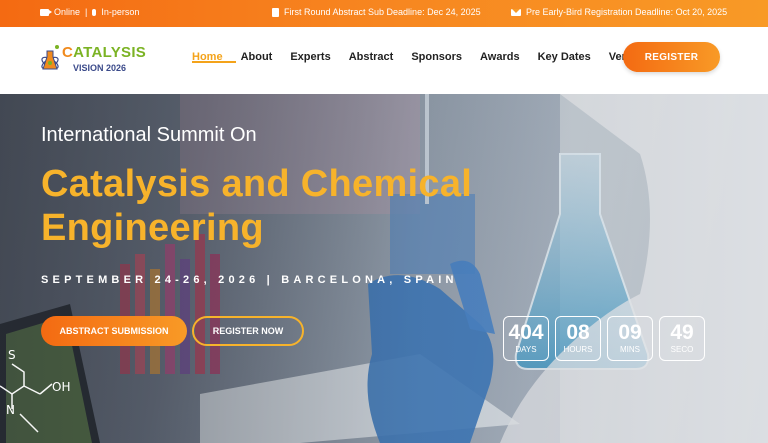 The height and width of the screenshot is (443, 768). What do you see at coordinates (526, 332) in the screenshot?
I see `countdown-days-value: 404` at bounding box center [526, 332].